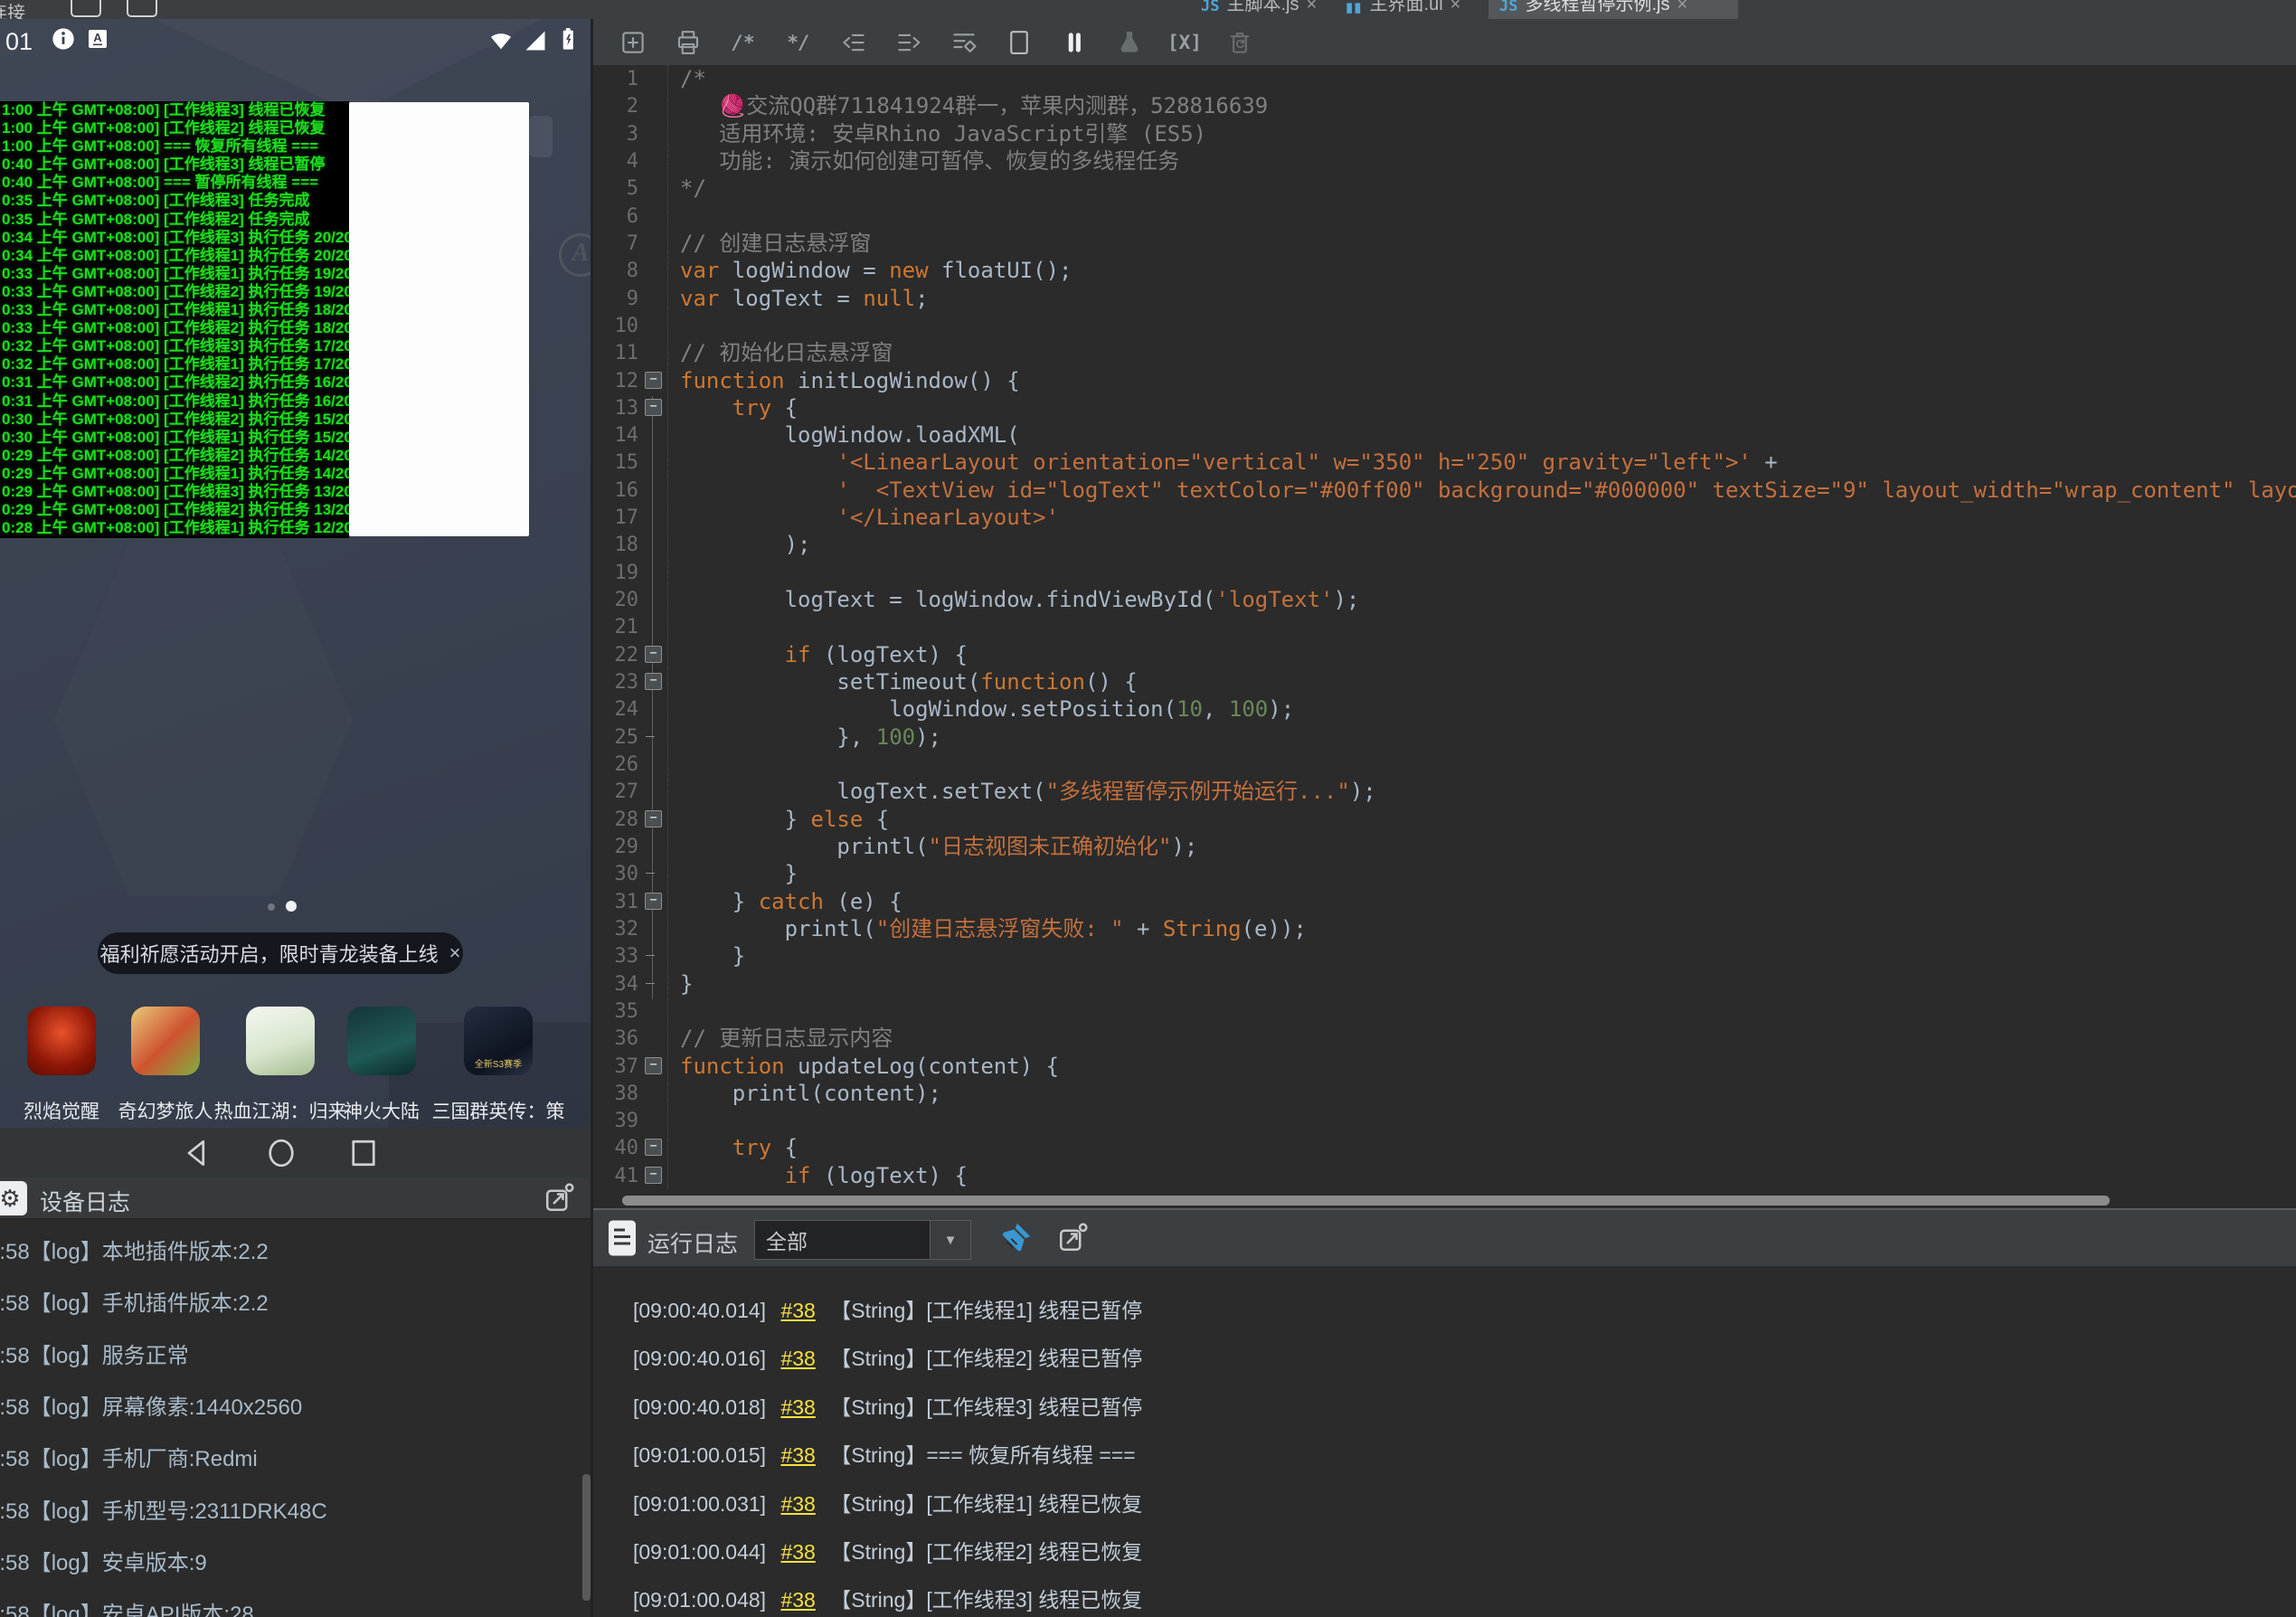 This screenshot has width=2296, height=1617. I want to click on code-line: logWindow.loadXML(, so click(850, 435).